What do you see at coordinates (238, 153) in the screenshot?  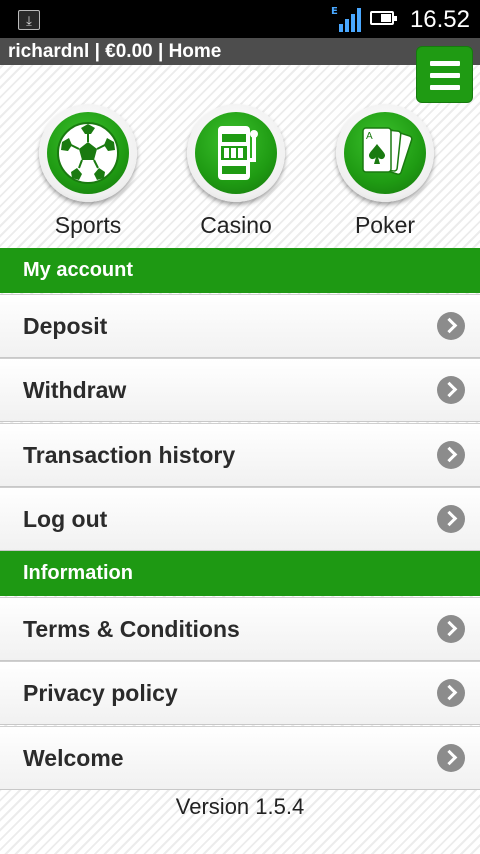 I see `slot-machine-icon` at bounding box center [238, 153].